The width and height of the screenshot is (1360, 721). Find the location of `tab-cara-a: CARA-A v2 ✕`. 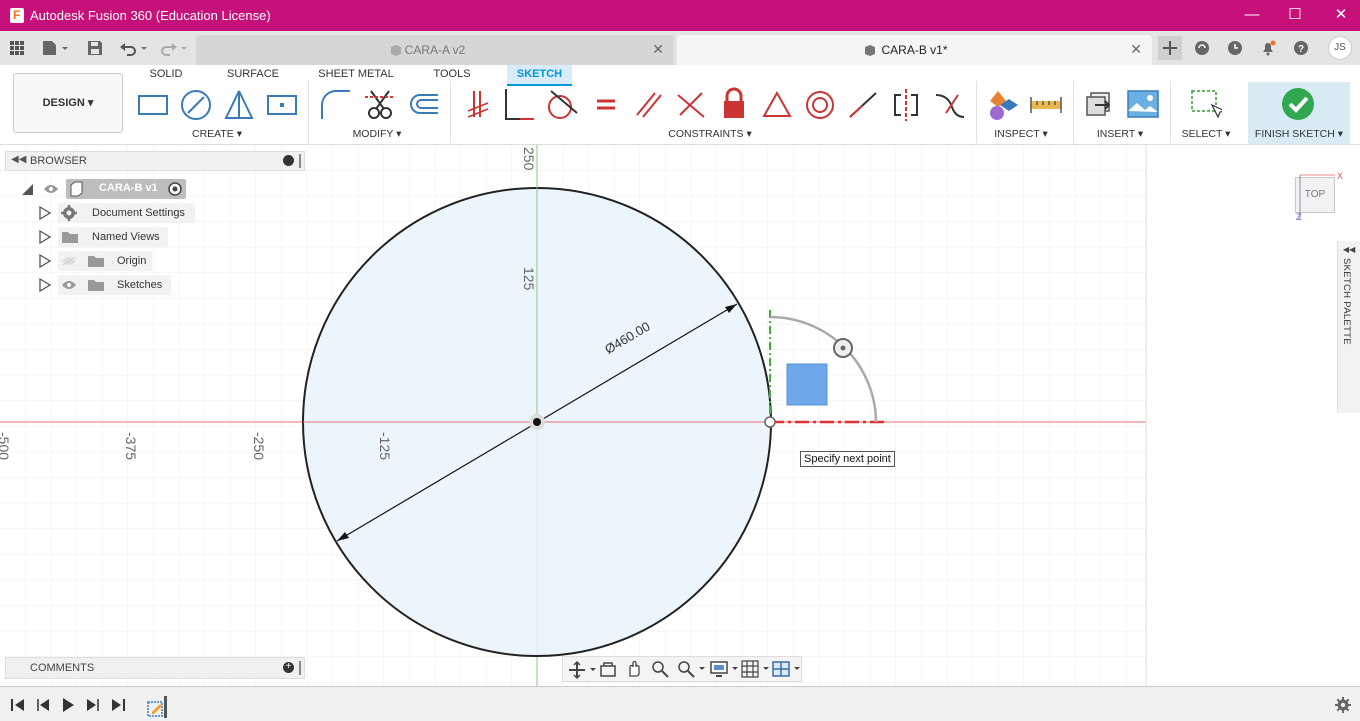

tab-cara-a: CARA-A v2 ✕ is located at coordinates (435, 50).